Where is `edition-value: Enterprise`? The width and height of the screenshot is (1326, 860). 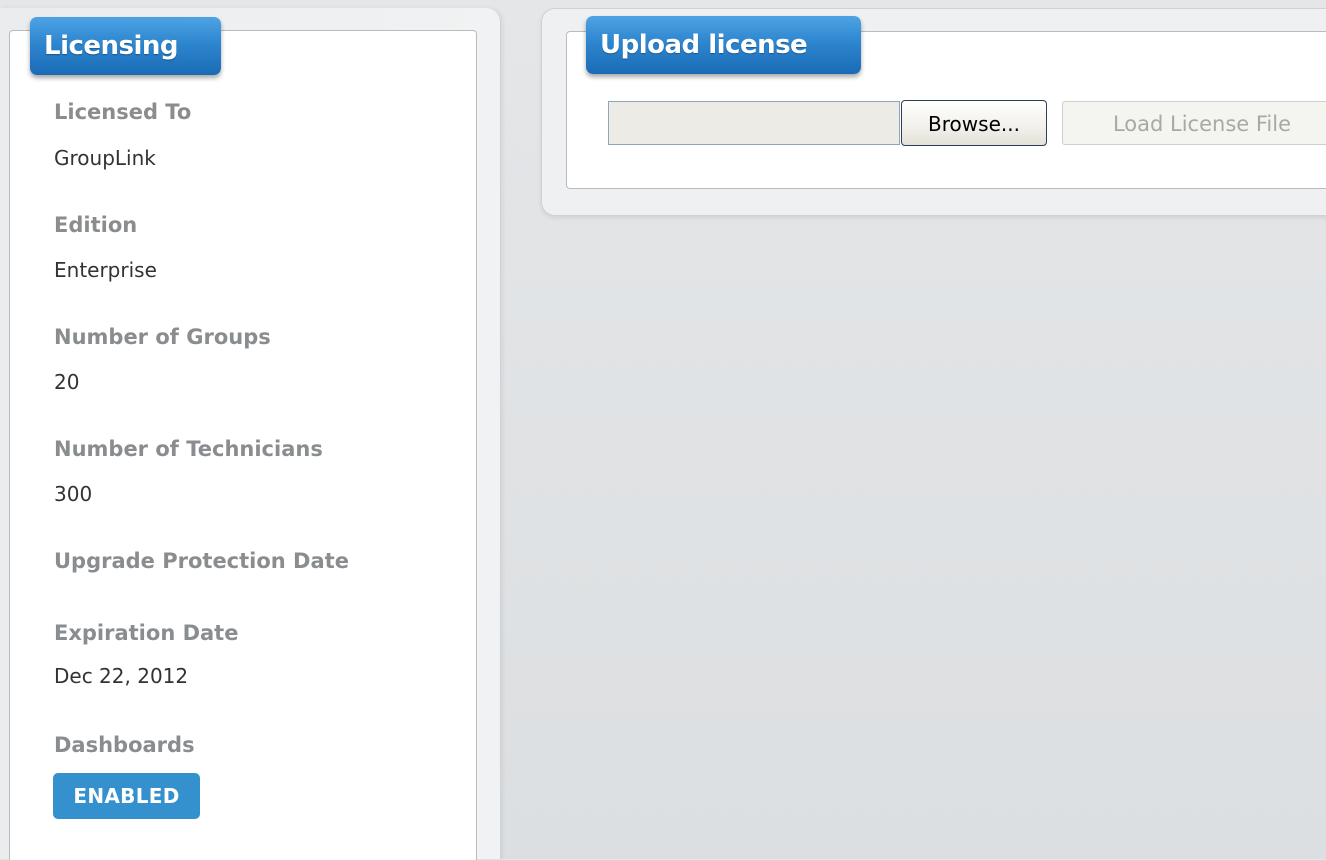 edition-value: Enterprise is located at coordinates (105, 270).